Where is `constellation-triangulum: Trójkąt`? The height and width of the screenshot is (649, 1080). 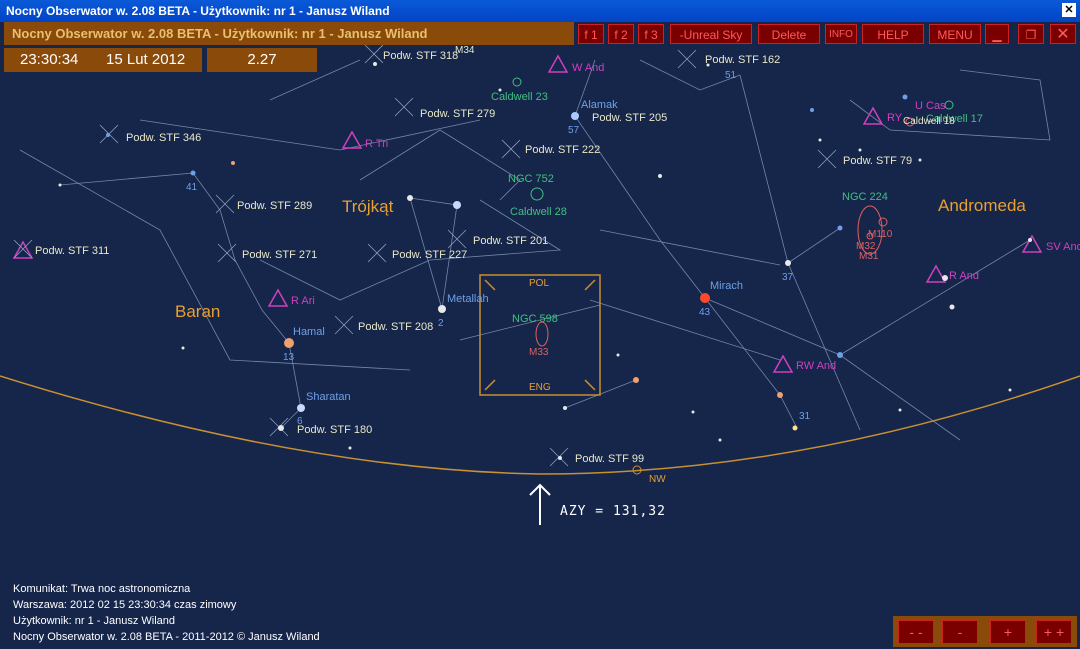 constellation-triangulum: Trójkąt is located at coordinates (368, 206).